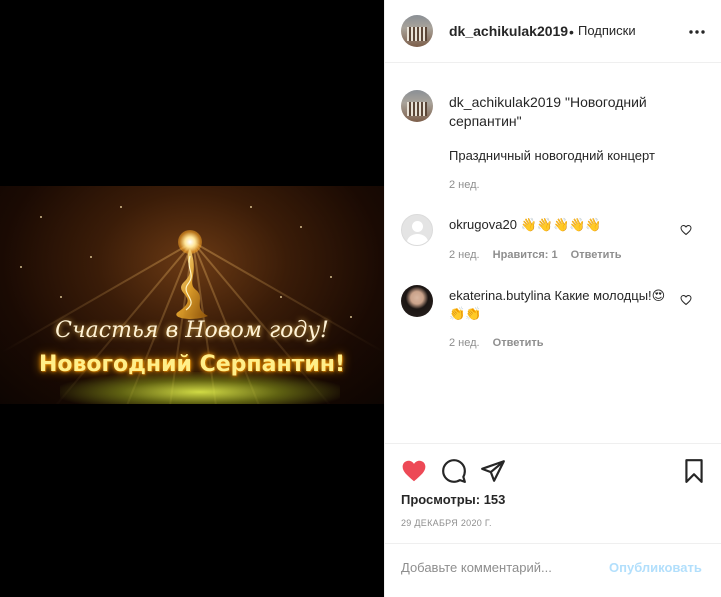 This screenshot has width=721, height=597. What do you see at coordinates (564, 305) in the screenshot?
I see `comment-text: ekaterina.butylina Какие молодцы!😍👏👏` at bounding box center [564, 305].